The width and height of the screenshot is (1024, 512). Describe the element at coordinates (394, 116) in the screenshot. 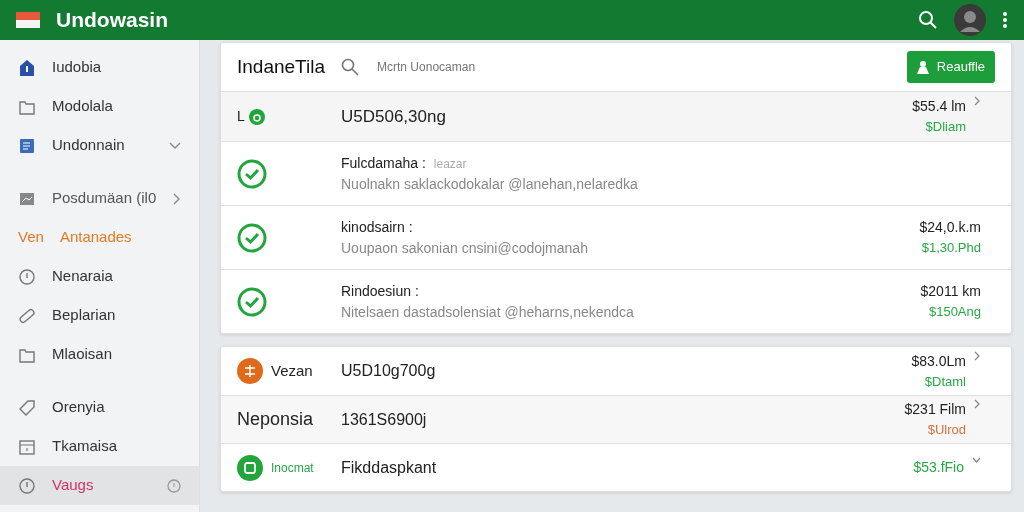

I see `row-value: U5D506,30ng` at that location.